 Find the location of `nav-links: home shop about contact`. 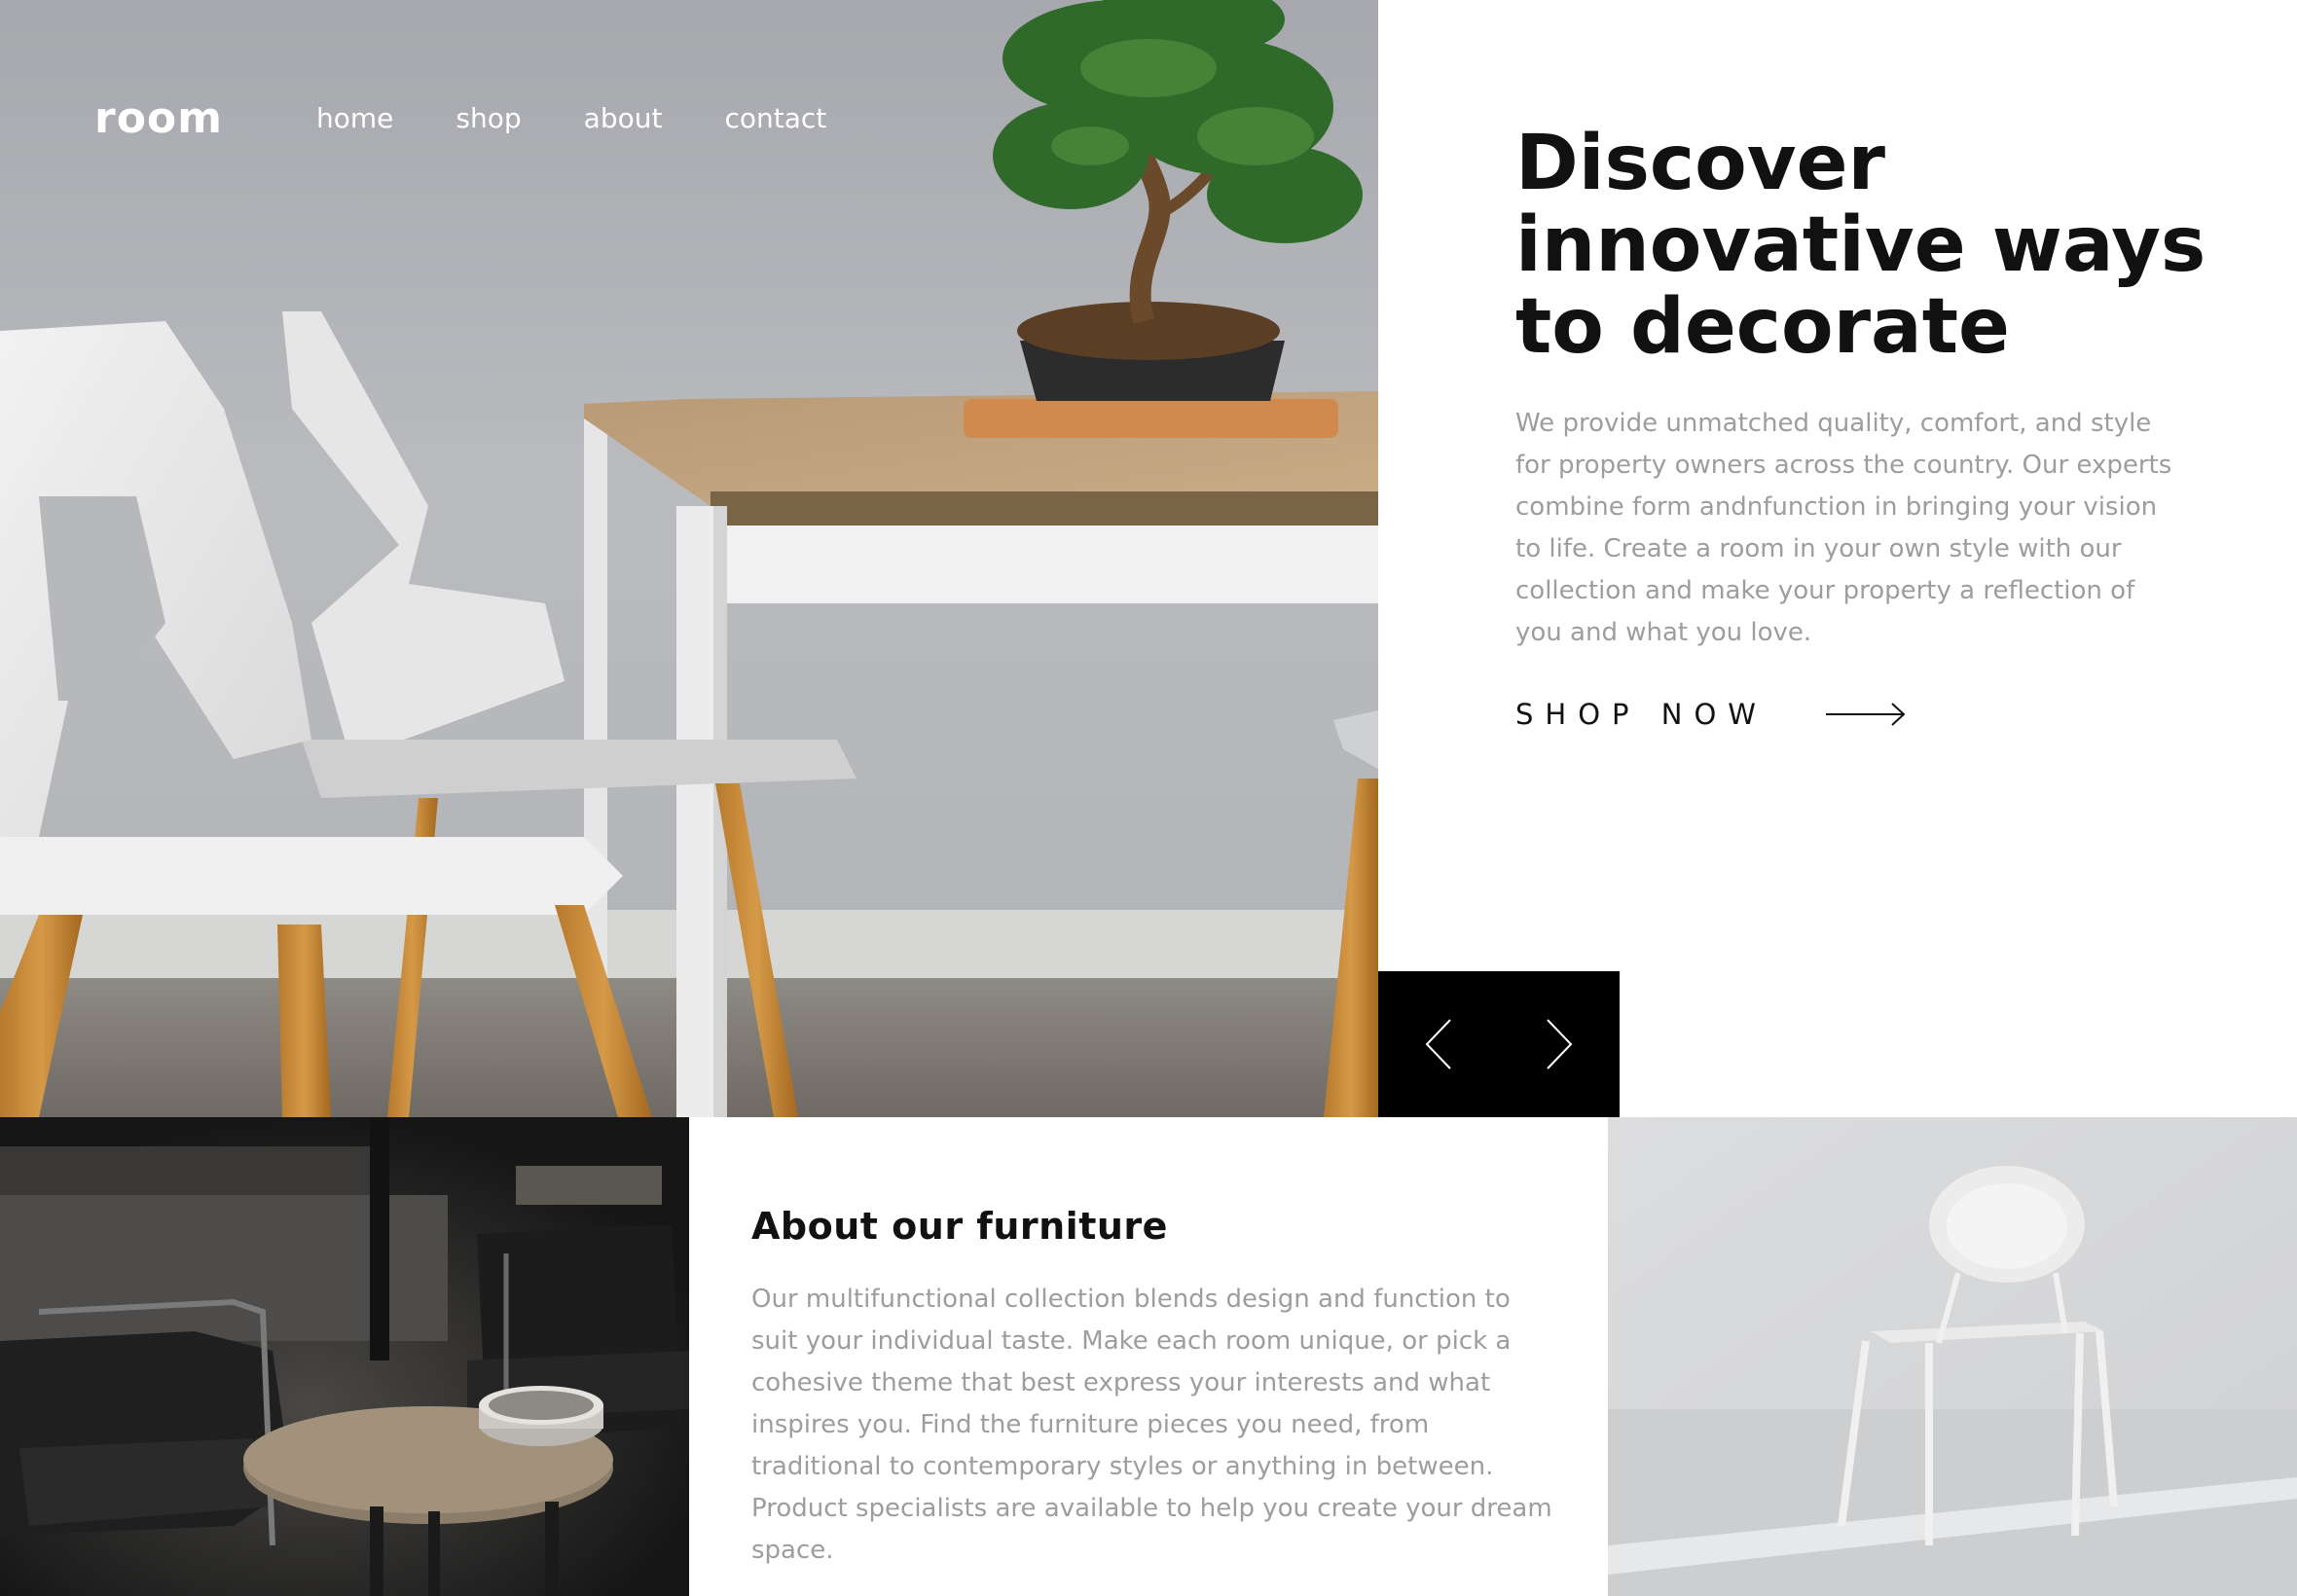

nav-links: home shop about contact is located at coordinates (602, 118).